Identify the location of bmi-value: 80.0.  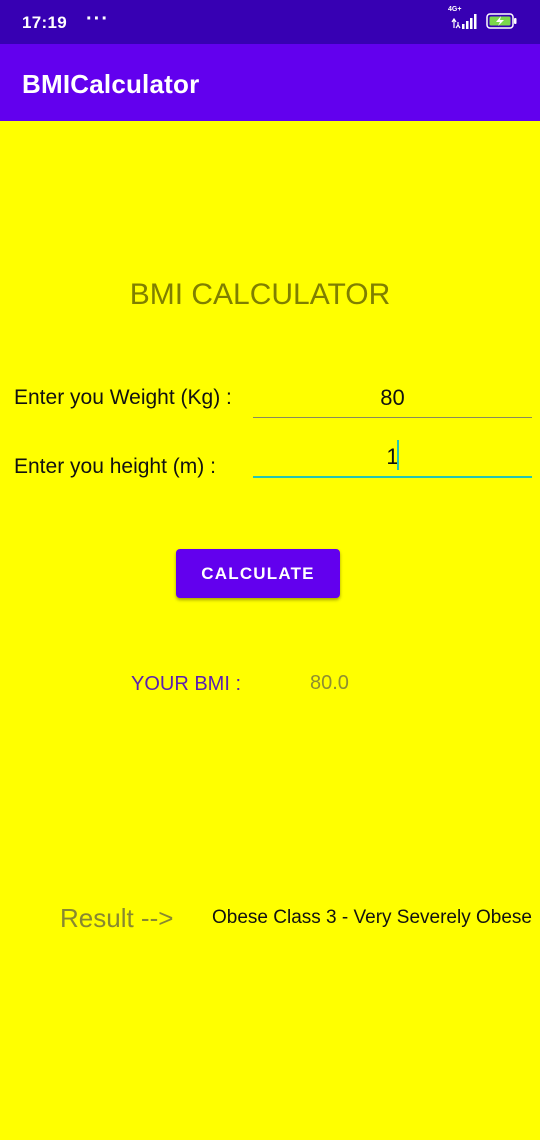
(329, 683).